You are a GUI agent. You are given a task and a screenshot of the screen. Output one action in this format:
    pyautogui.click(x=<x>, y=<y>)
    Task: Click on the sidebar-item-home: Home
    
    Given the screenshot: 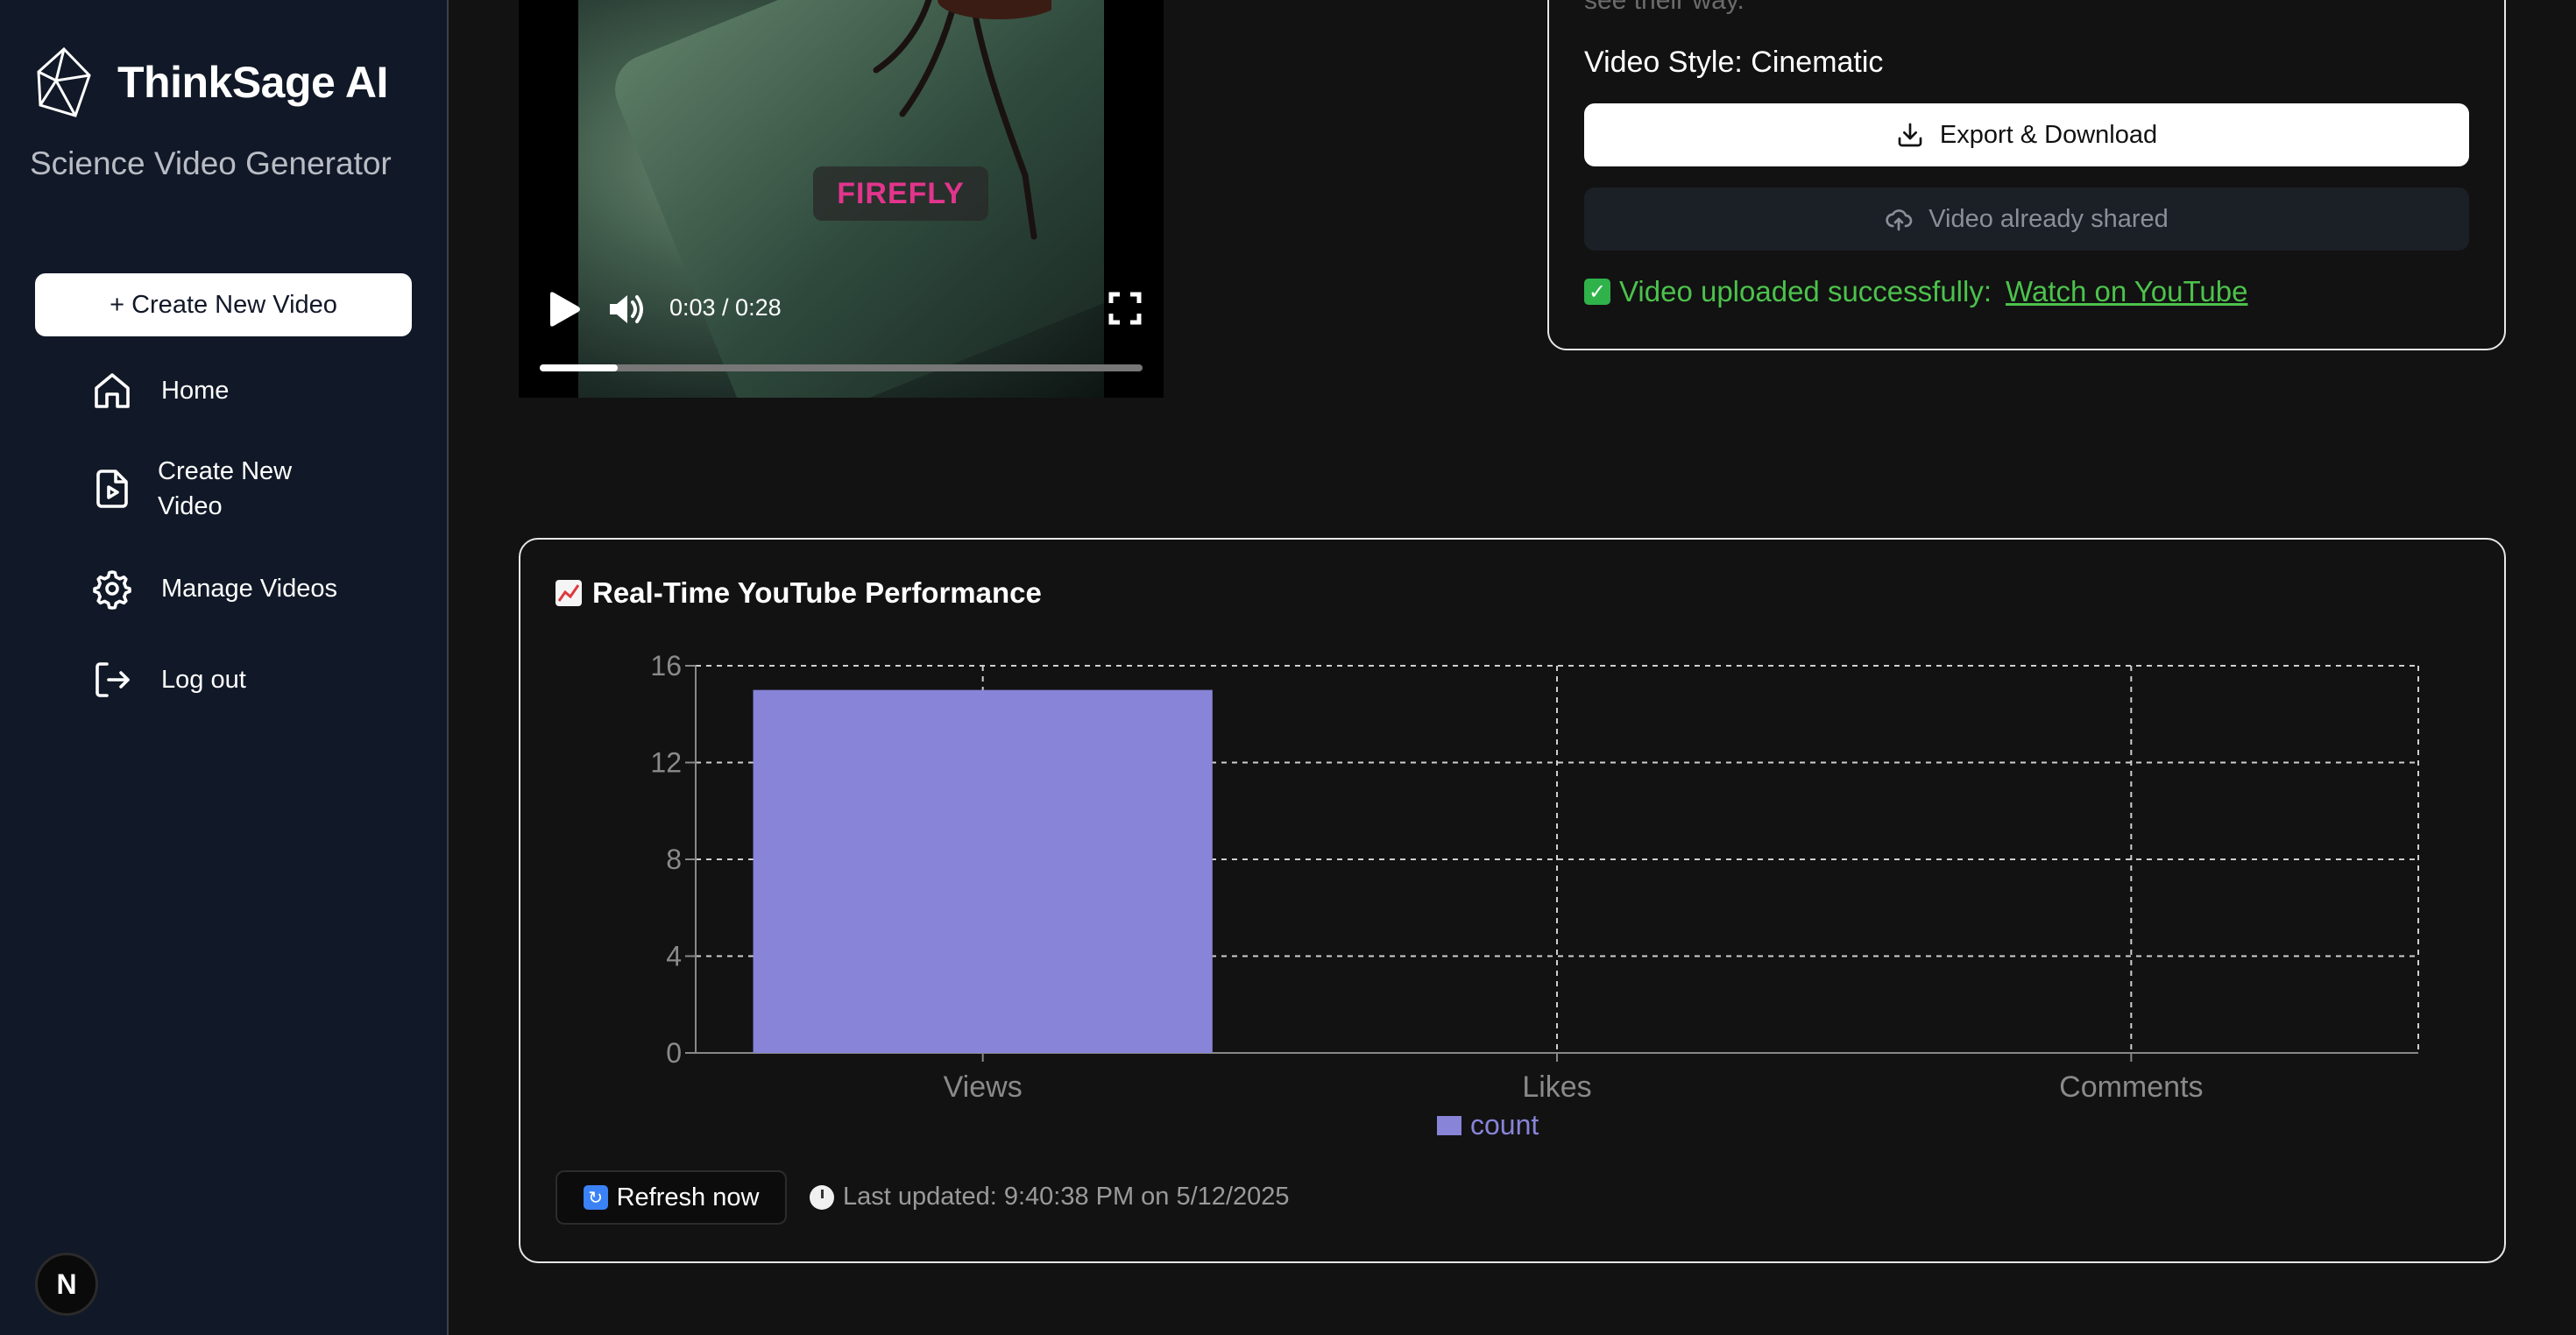 What is the action you would take?
    pyautogui.click(x=160, y=391)
    